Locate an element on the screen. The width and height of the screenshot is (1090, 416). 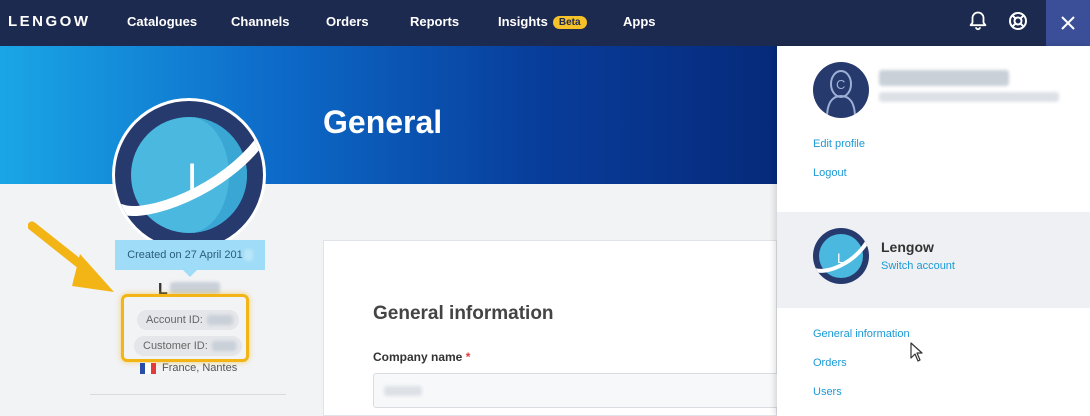
panel-link-users: Users is located at coordinates (827, 392).